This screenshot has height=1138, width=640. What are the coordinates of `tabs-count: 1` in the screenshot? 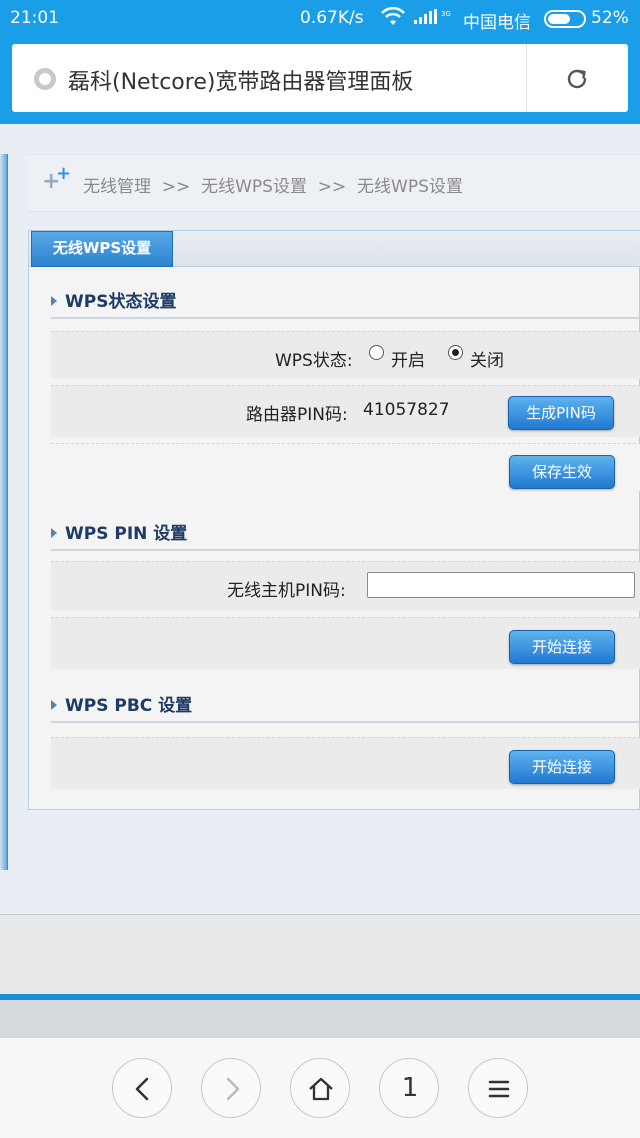 It's located at (410, 1088).